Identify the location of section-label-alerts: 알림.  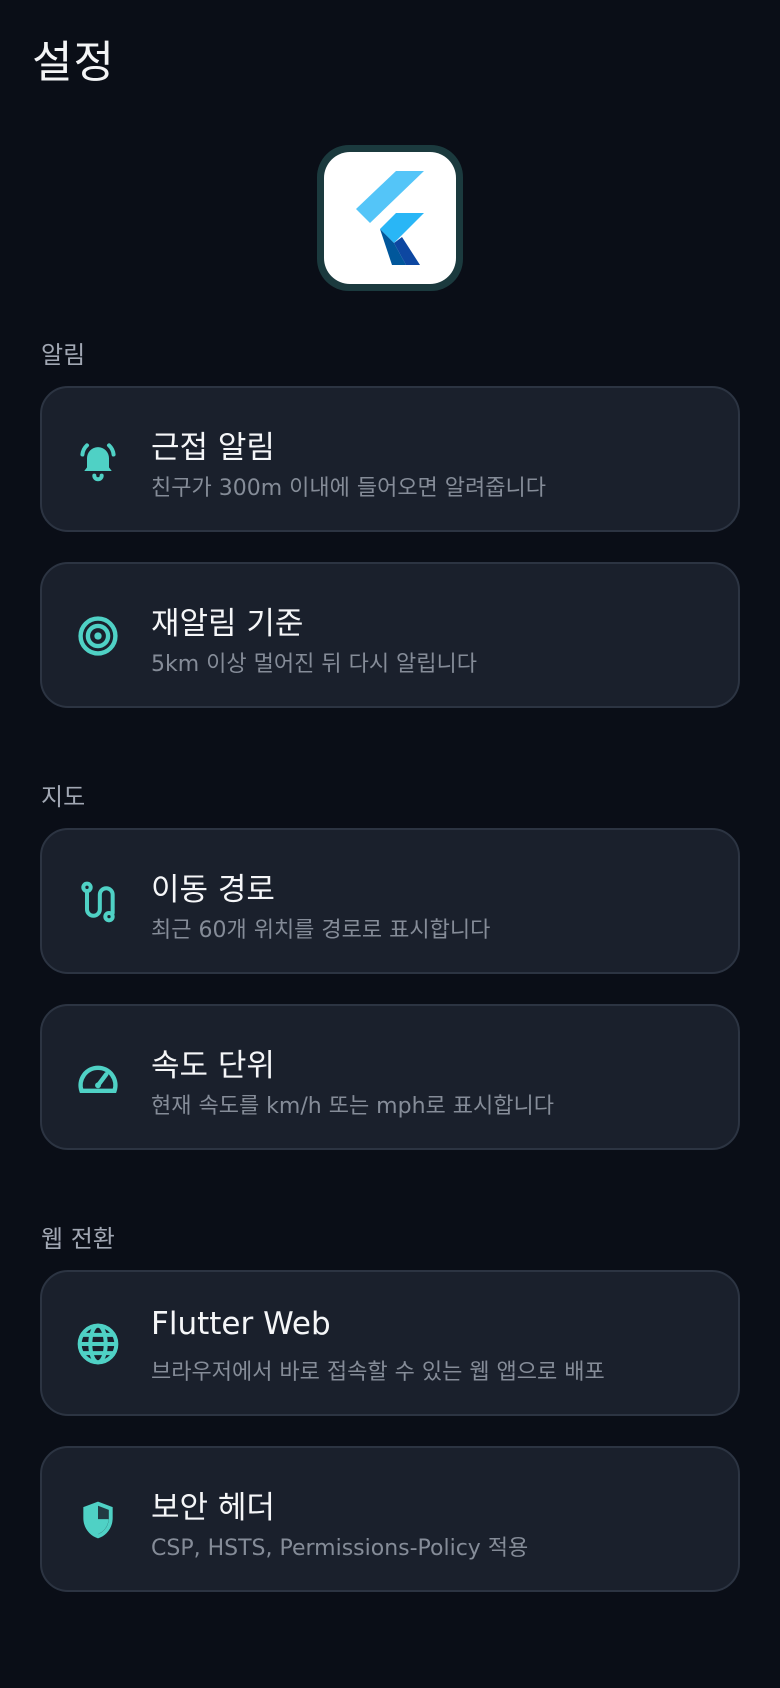
(63, 355).